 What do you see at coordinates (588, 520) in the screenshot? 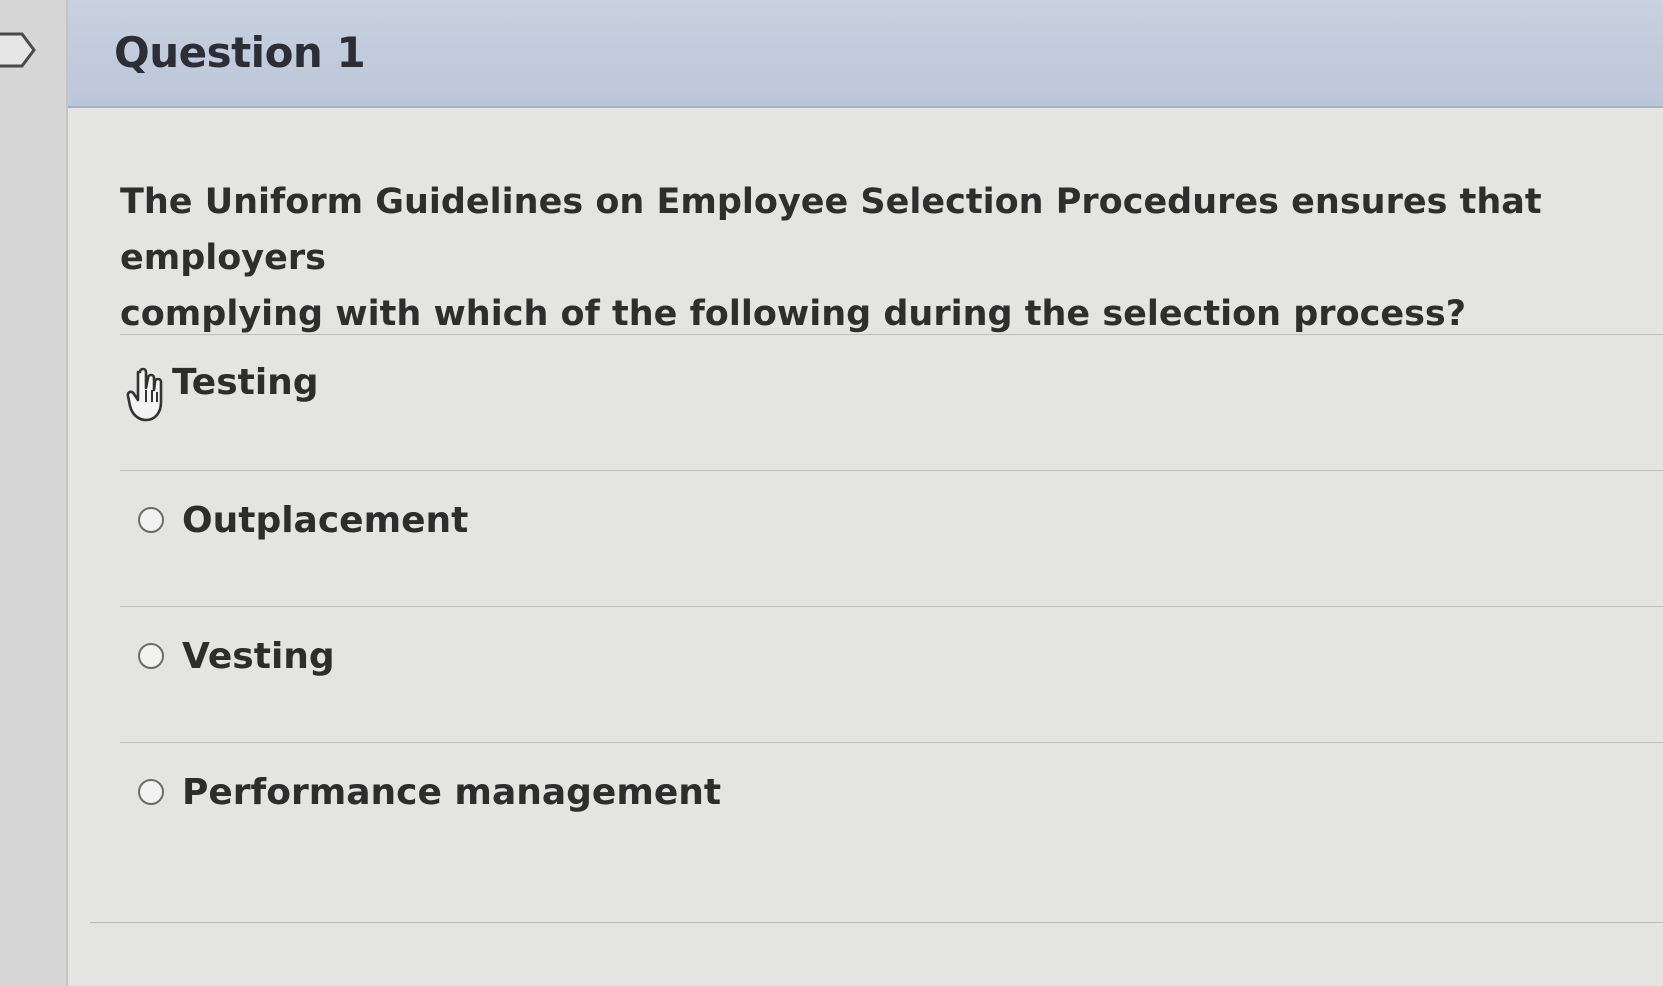
I see `answer-option-outplacement: Outplacement` at bounding box center [588, 520].